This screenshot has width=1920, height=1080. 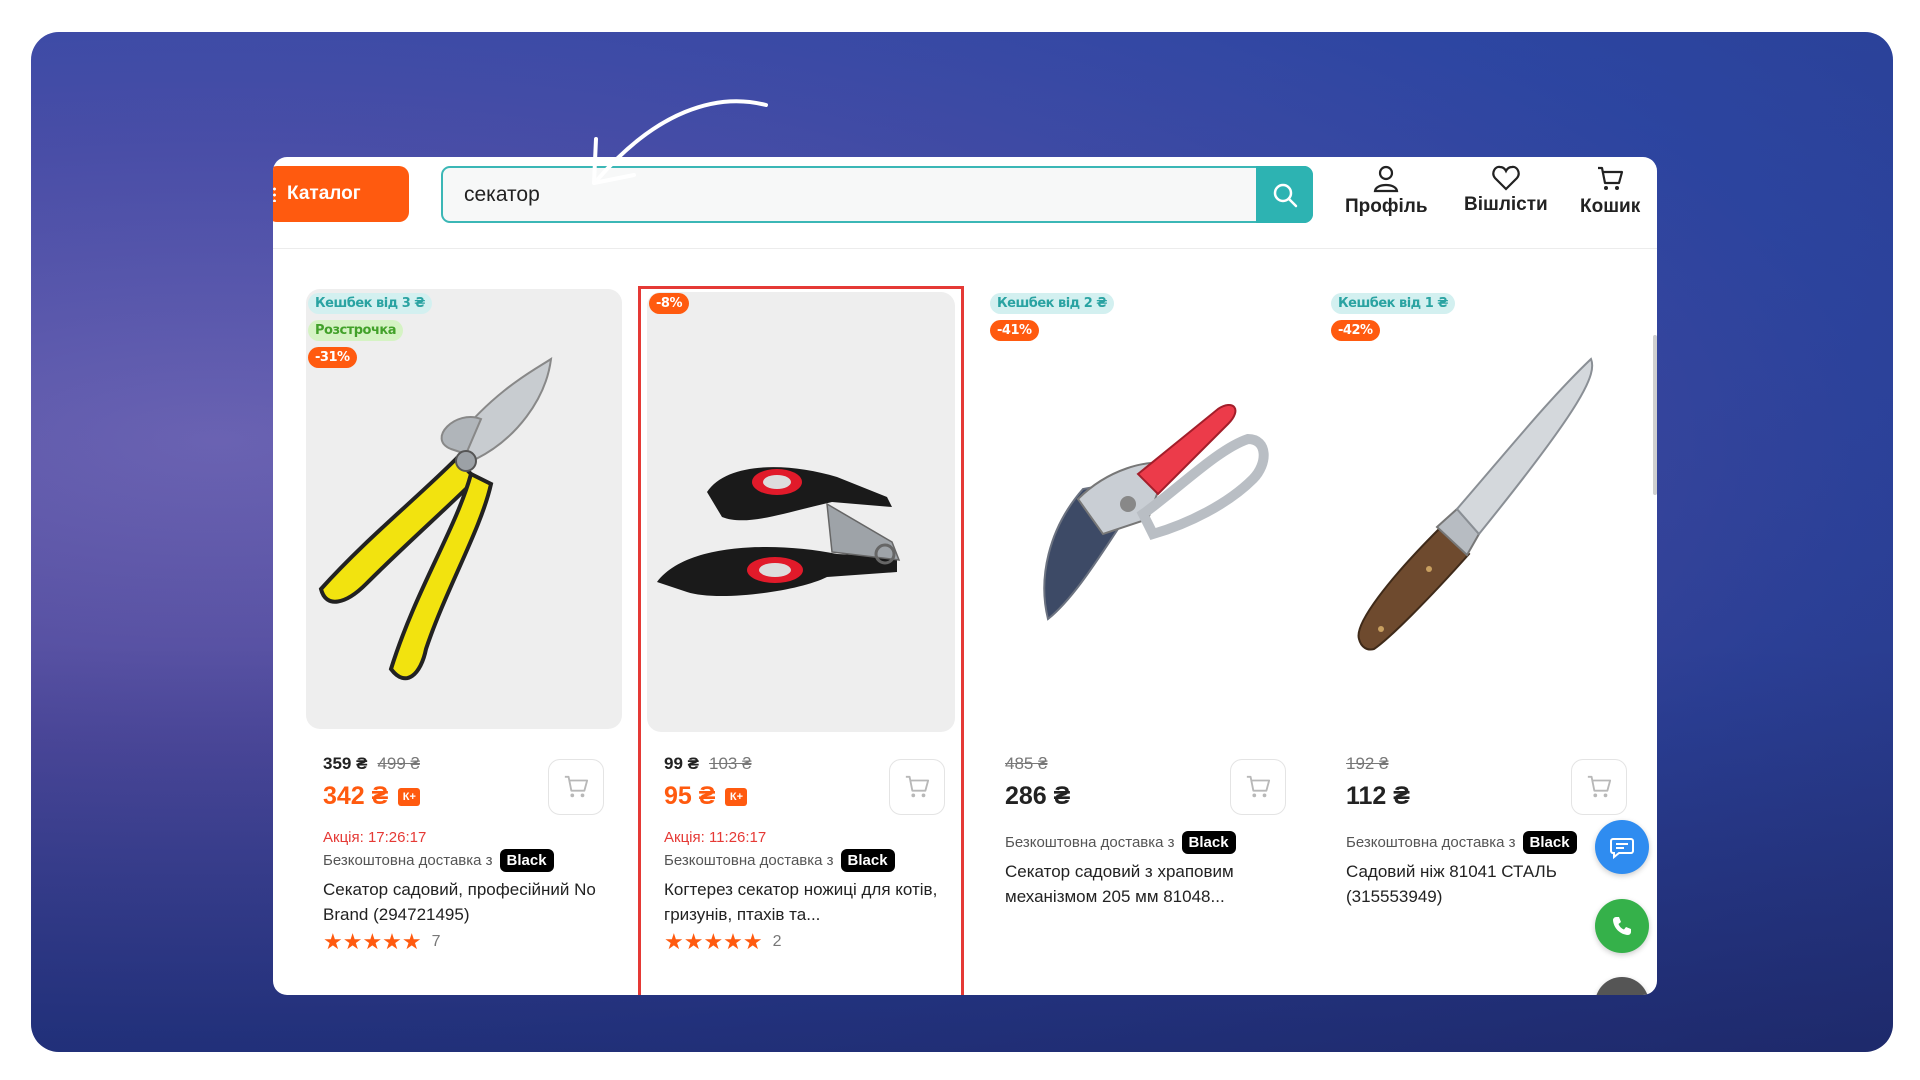 I want to click on price-block: 359 ₴ 499 ₴ 342 ₴ К+, so click(x=372, y=782).